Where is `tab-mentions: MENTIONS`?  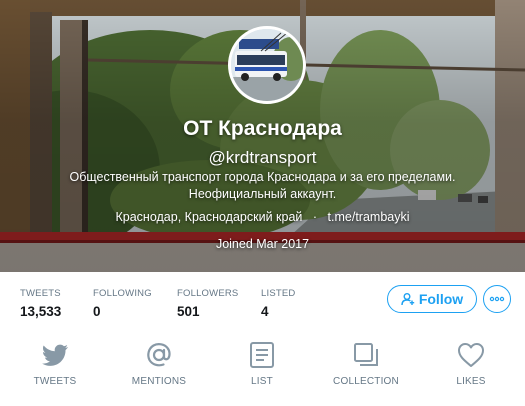 tab-mentions: MENTIONS is located at coordinates (159, 370).